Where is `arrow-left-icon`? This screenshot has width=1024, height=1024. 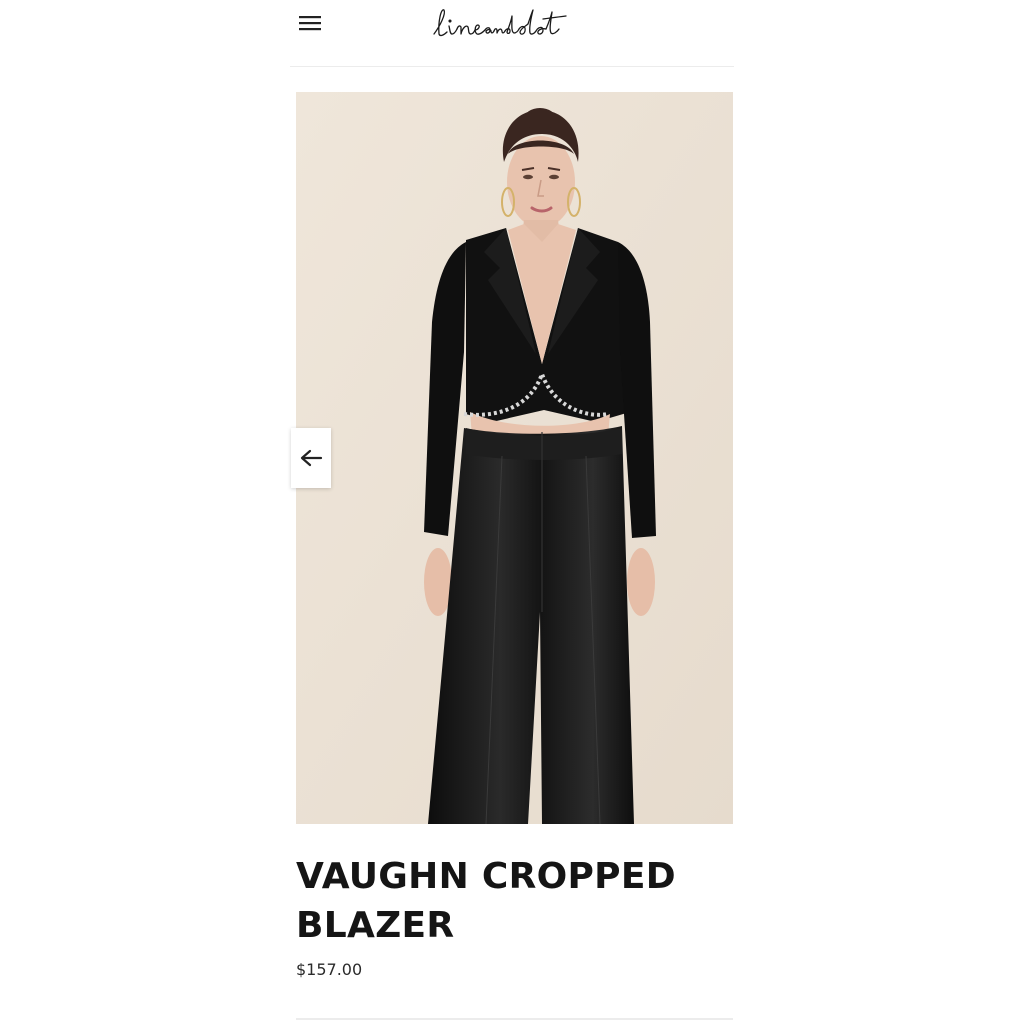
arrow-left-icon is located at coordinates (311, 458).